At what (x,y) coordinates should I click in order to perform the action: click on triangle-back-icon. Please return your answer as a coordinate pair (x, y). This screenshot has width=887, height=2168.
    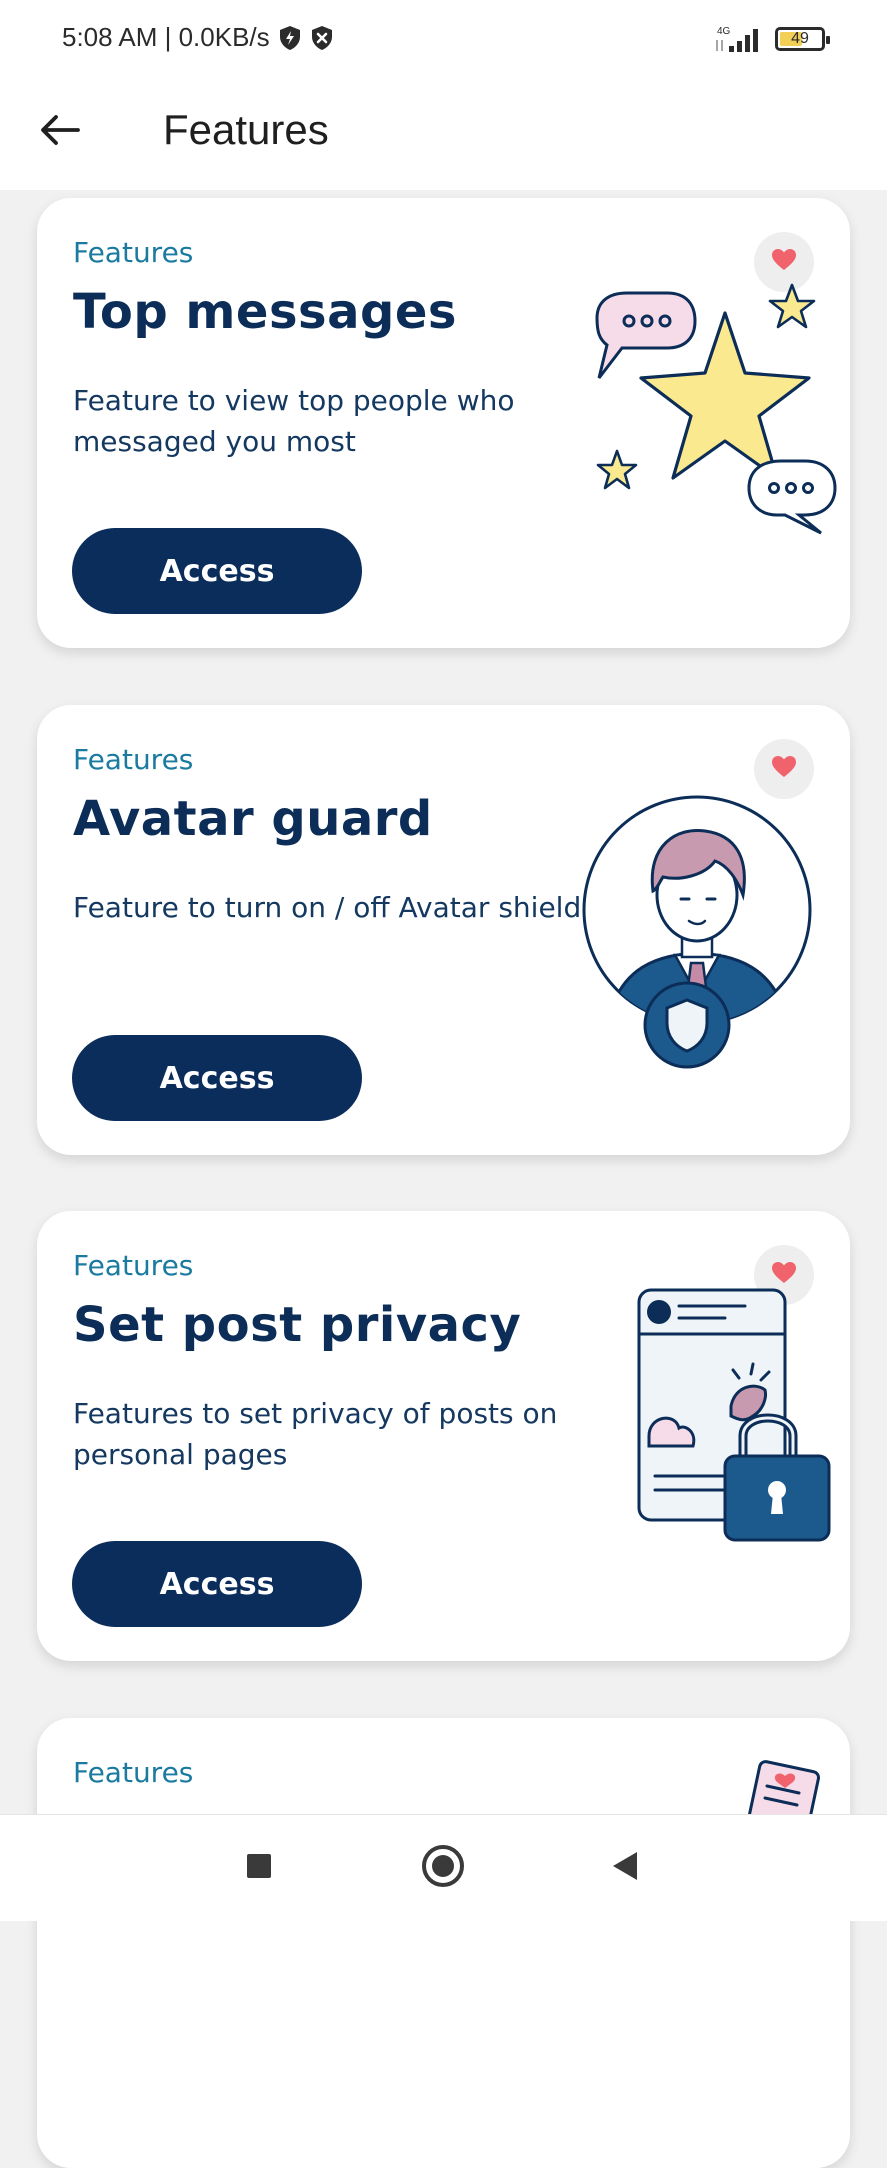
    Looking at the image, I should click on (625, 1868).